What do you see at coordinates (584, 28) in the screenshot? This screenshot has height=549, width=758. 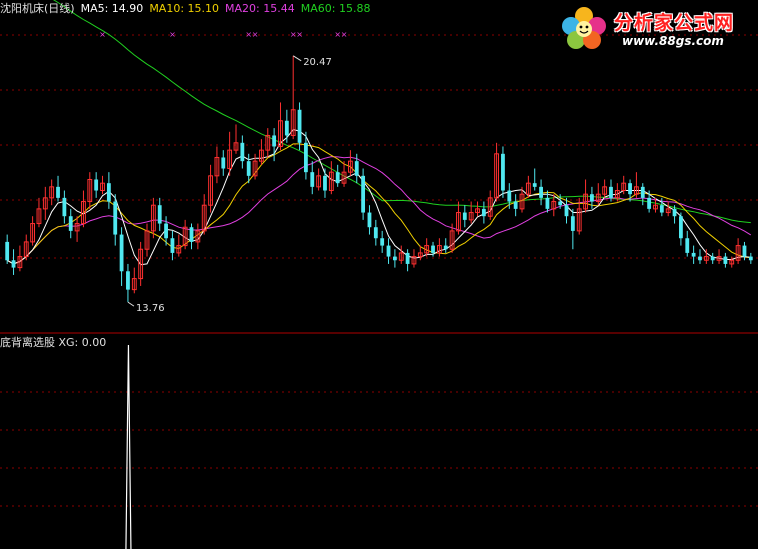 I see `flower-logo-icon` at bounding box center [584, 28].